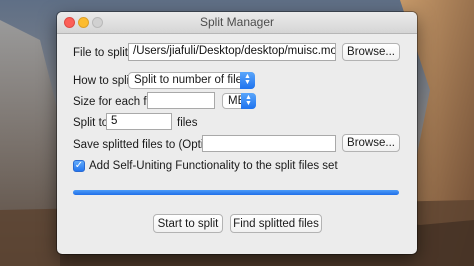  I want to click on split-to-suffix: files, so click(187, 123).